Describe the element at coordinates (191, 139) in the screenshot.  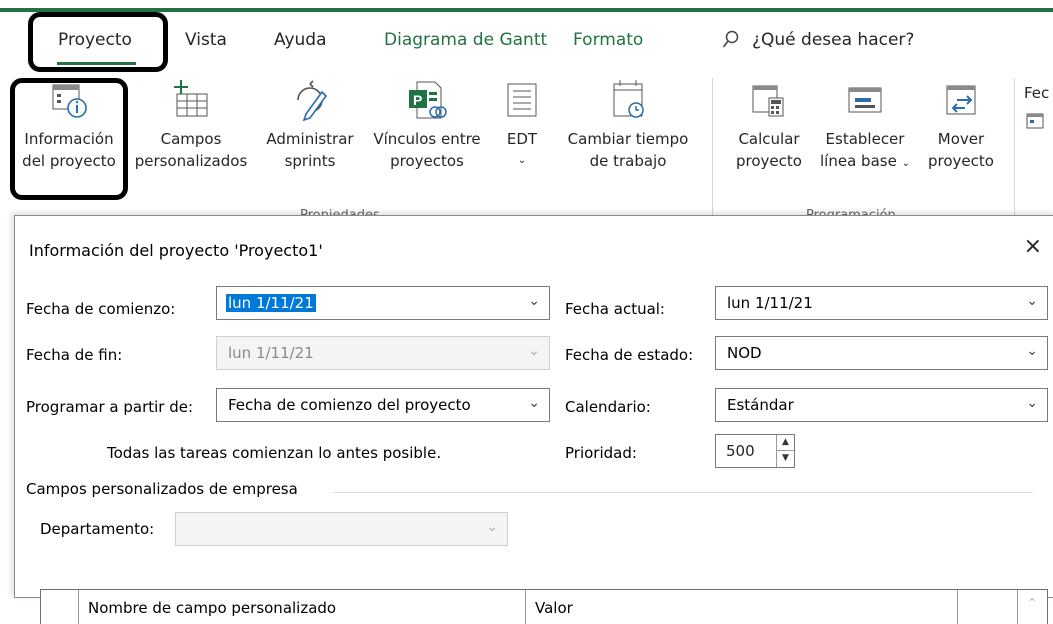
I see `campos-label-1: Campos` at that location.